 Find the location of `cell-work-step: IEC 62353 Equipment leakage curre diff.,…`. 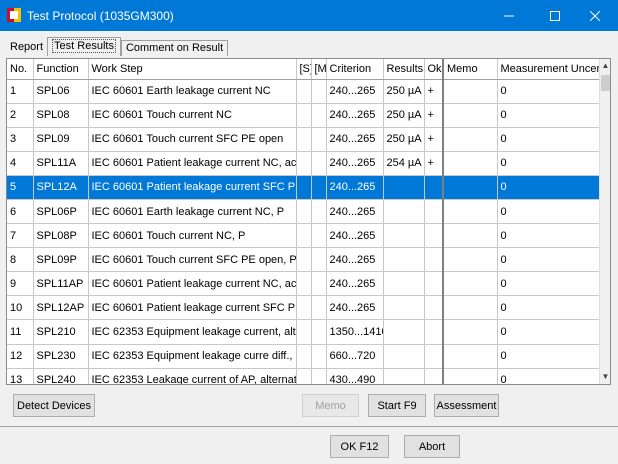

cell-work-step: IEC 62353 Equipment leakage curre diff.,… is located at coordinates (192, 356).